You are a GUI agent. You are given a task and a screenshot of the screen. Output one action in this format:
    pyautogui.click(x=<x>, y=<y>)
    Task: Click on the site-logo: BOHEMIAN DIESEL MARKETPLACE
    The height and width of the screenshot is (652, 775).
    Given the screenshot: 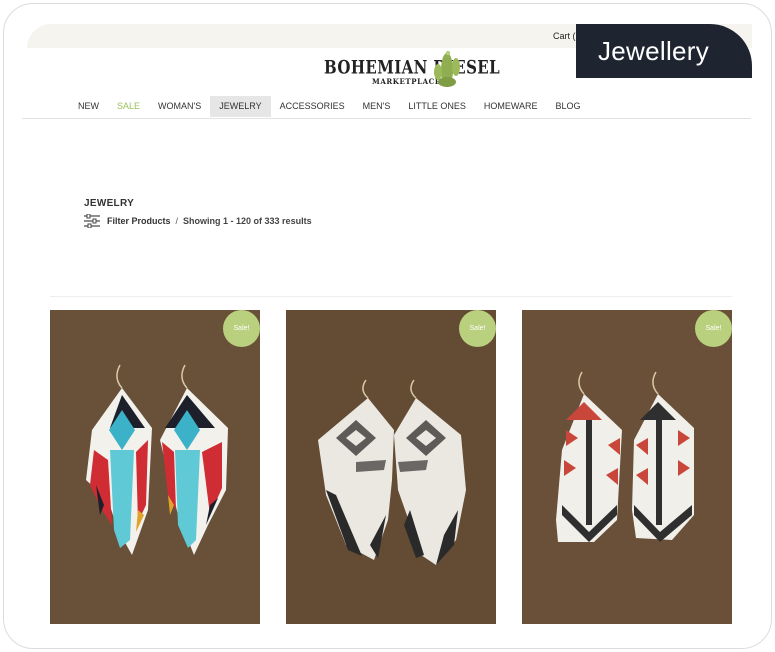 What is the action you would take?
    pyautogui.click(x=412, y=69)
    